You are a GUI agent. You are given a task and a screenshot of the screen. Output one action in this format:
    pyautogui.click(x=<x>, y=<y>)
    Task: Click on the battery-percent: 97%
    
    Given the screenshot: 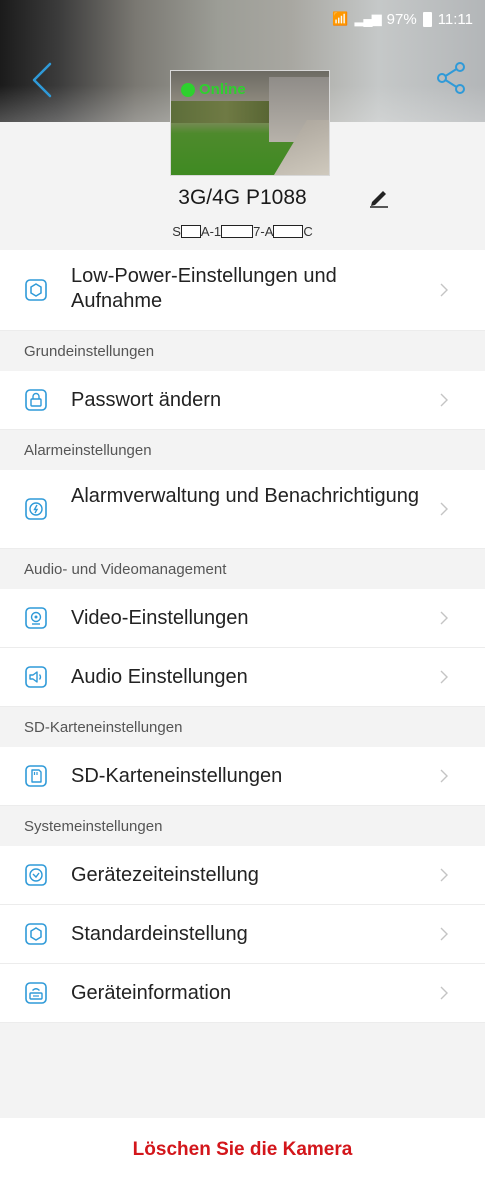 What is the action you would take?
    pyautogui.click(x=401, y=19)
    